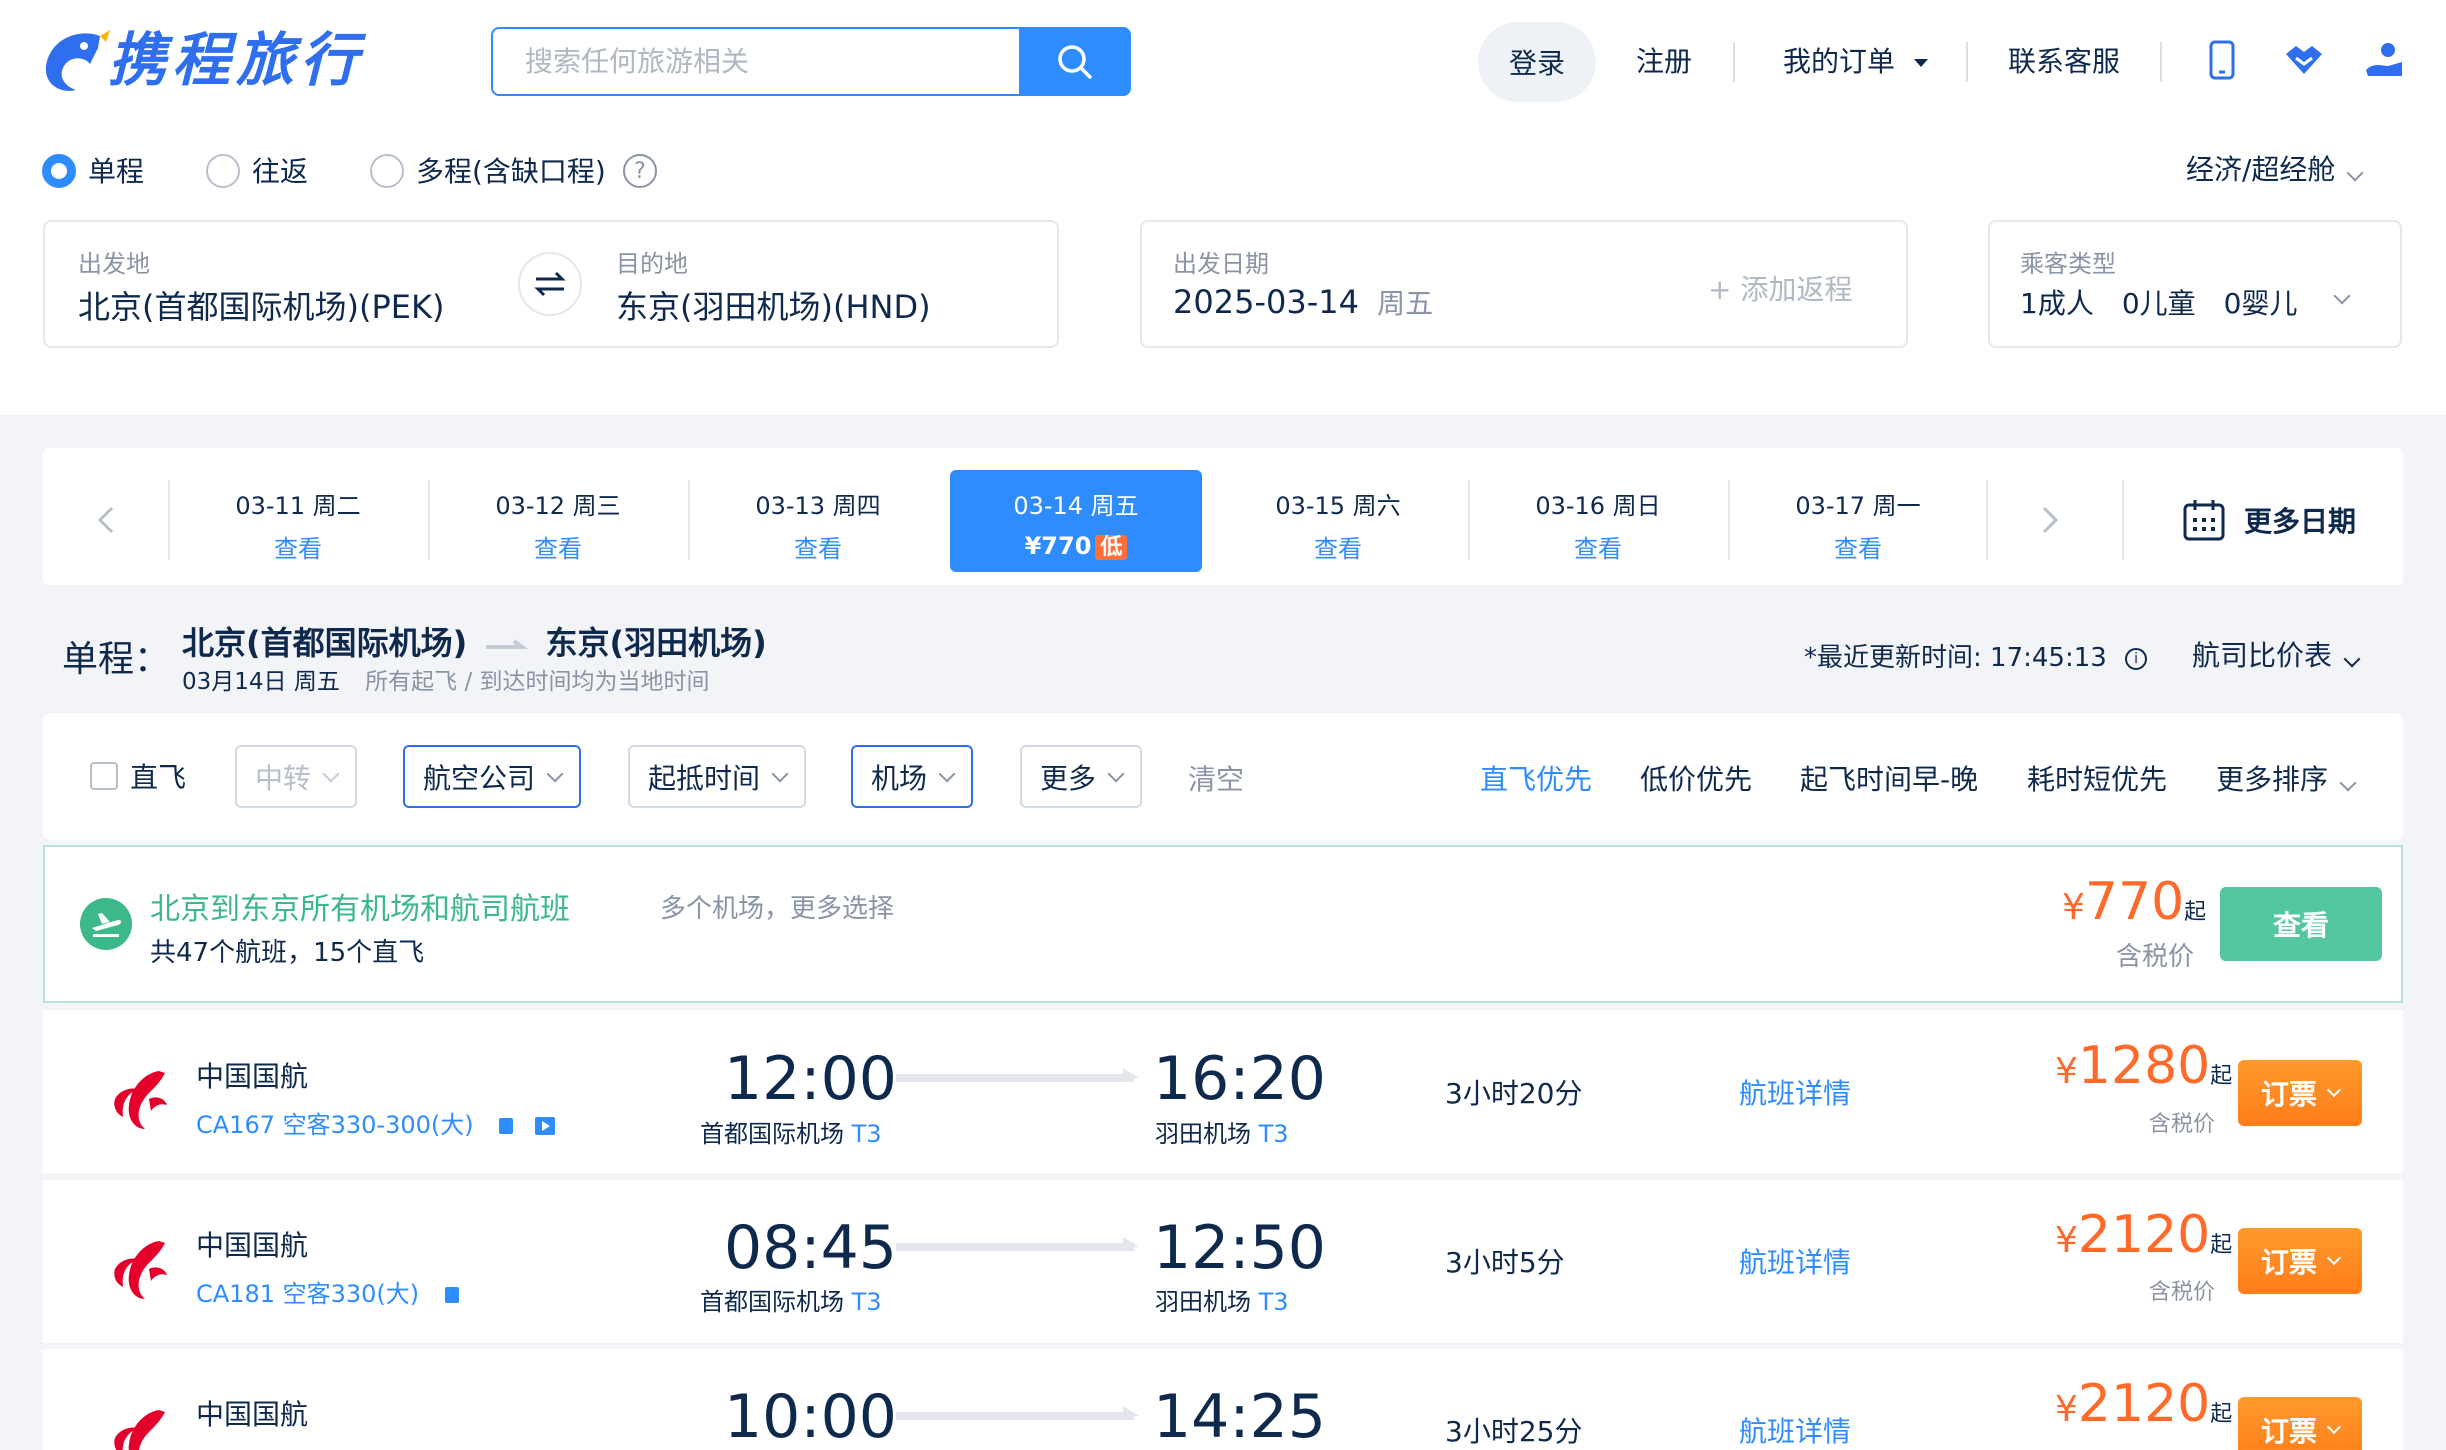 The width and height of the screenshot is (2446, 1450). Describe the element at coordinates (1780, 288) in the screenshot. I see `add-return-button: + 添加返程` at that location.